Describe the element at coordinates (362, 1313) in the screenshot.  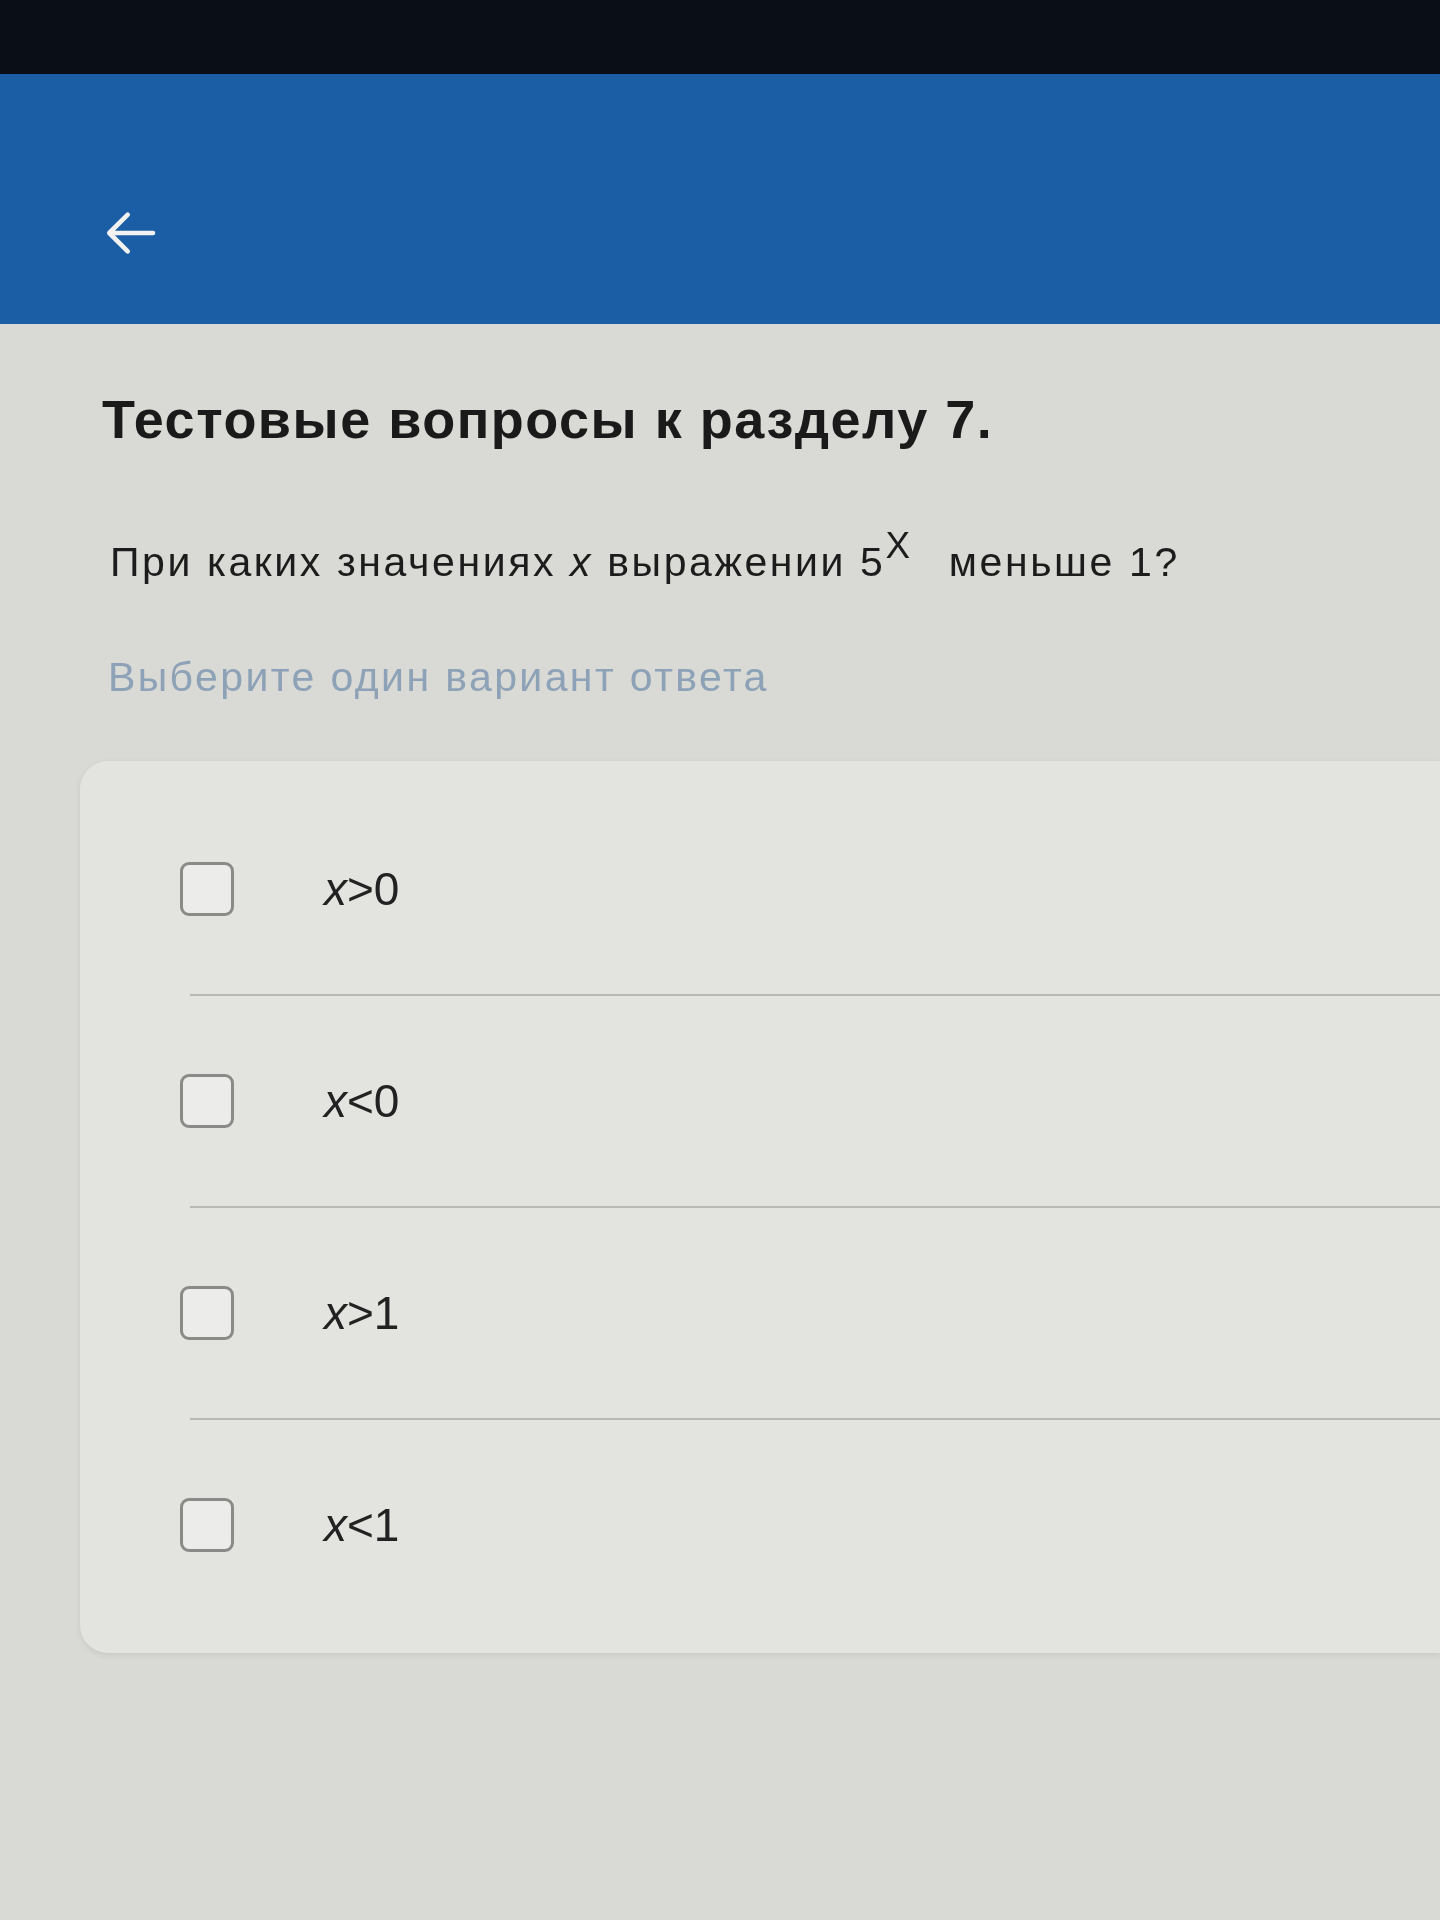
I see `option-label: x>1` at that location.